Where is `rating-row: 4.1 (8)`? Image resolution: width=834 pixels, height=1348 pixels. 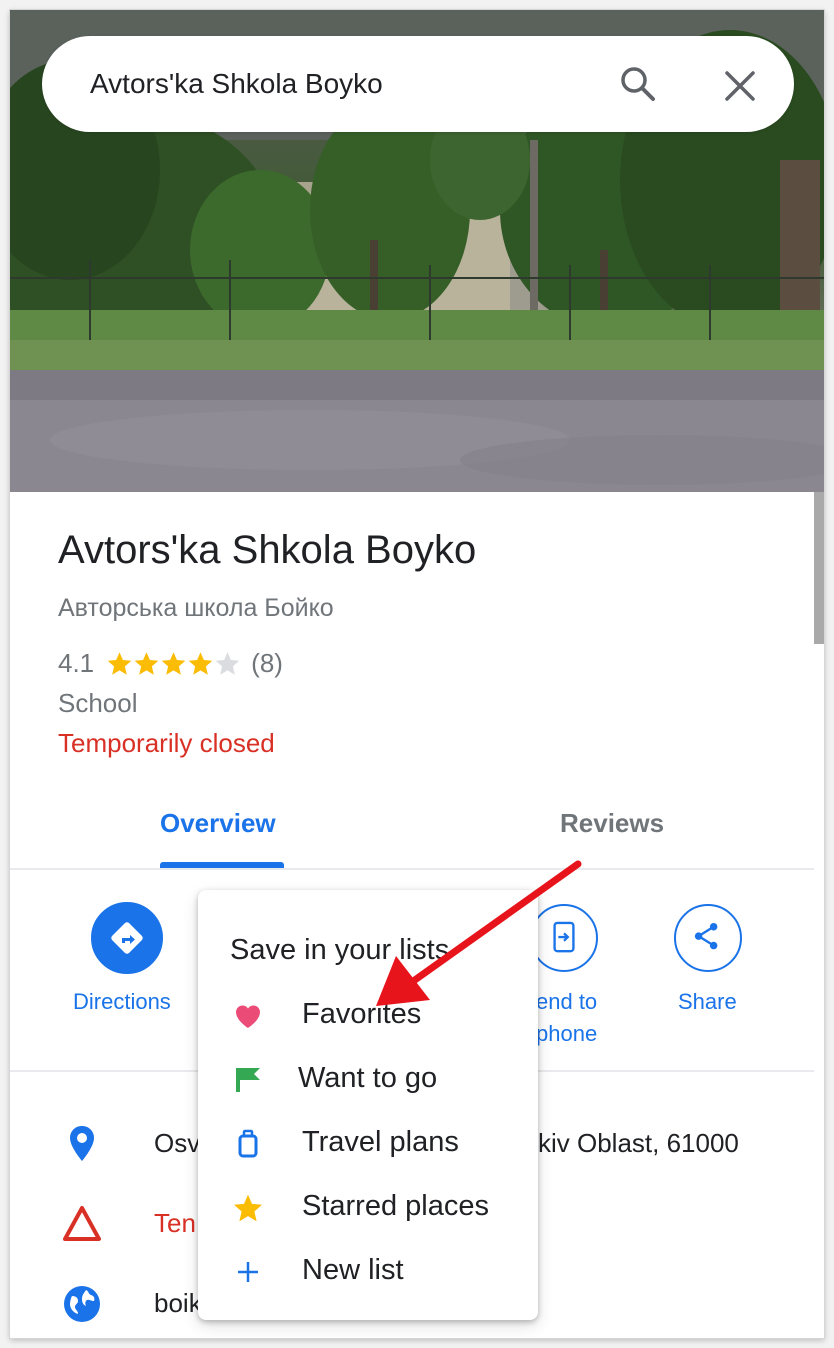 rating-row: 4.1 (8) is located at coordinates (170, 663).